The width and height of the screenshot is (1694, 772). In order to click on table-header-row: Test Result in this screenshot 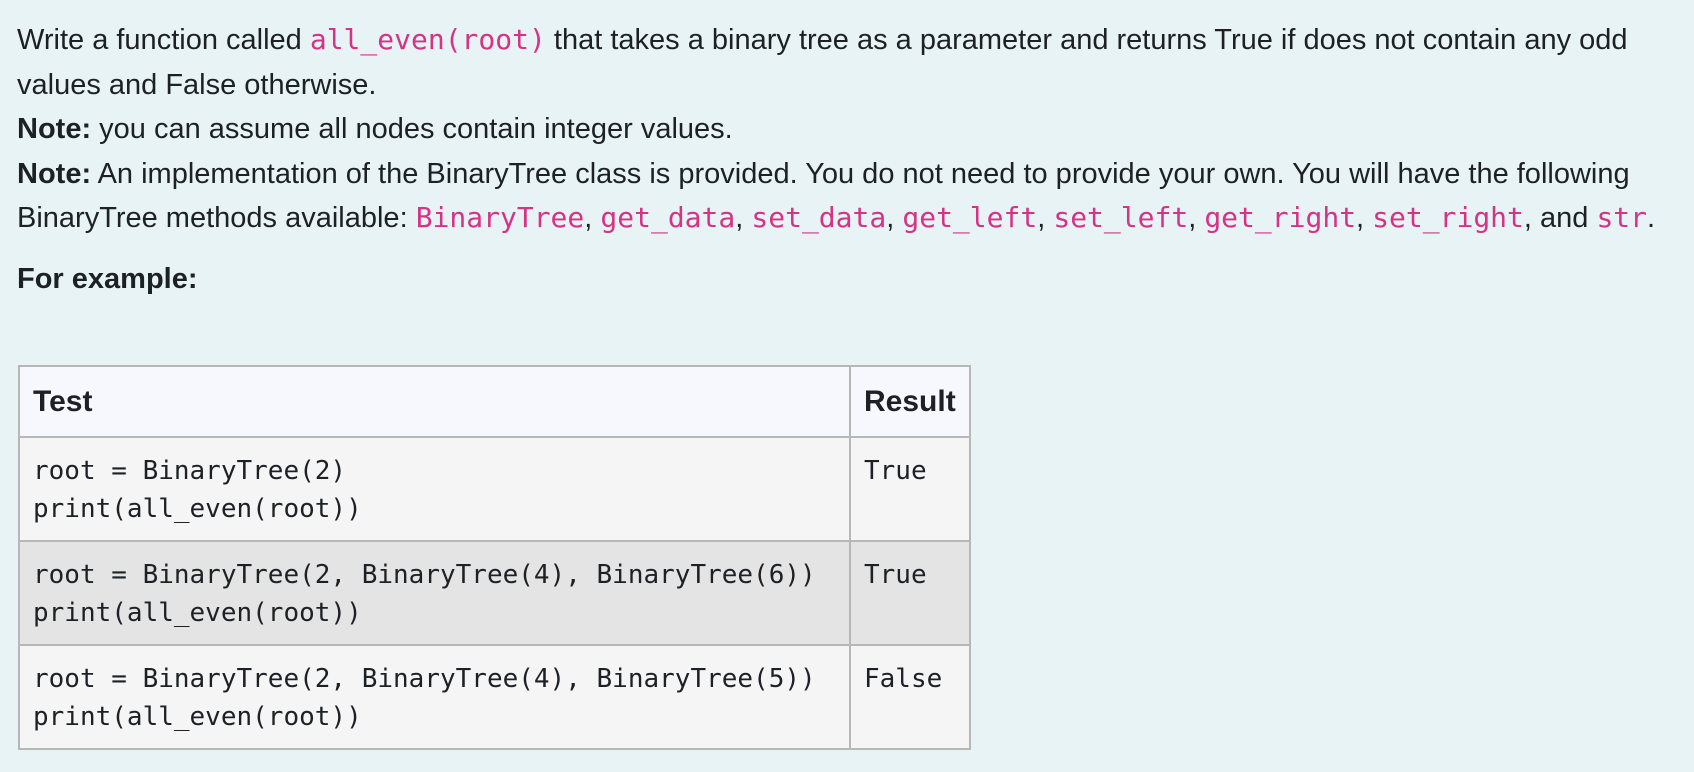, I will do `click(494, 401)`.